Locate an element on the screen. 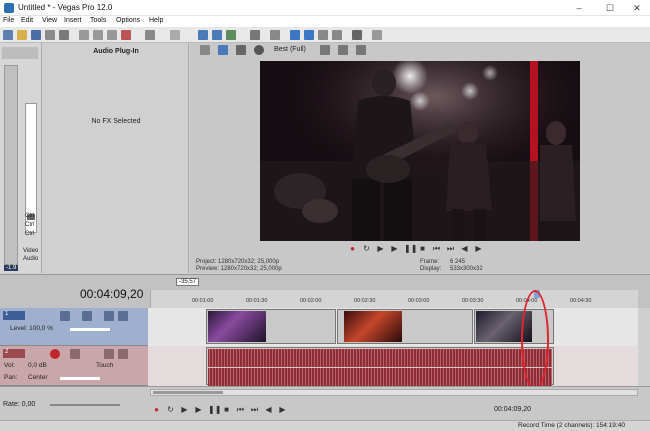  rate-slider is located at coordinates (85, 405).